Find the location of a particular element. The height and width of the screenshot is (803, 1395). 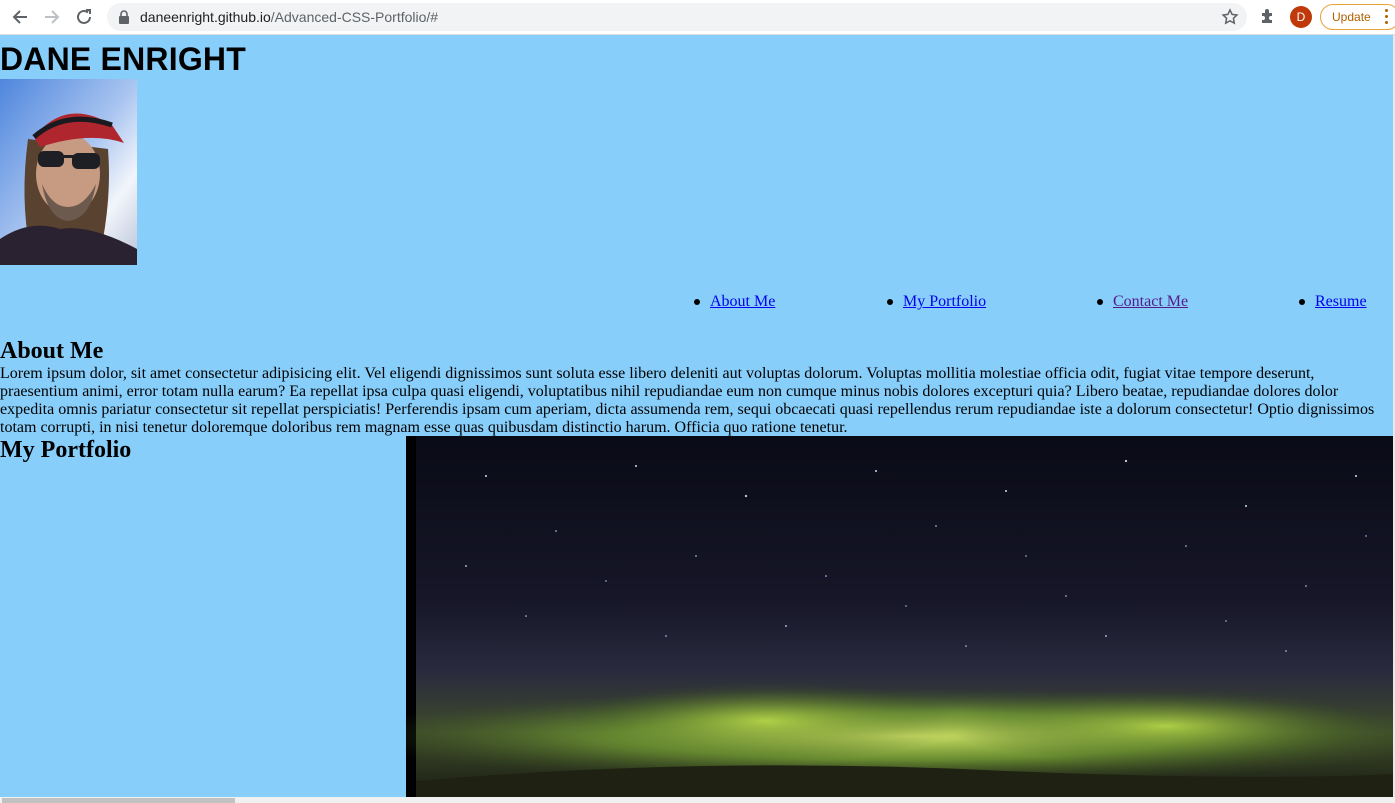

main-nav: About Me My Portfolio Contact Me Resume is located at coordinates (696, 304).